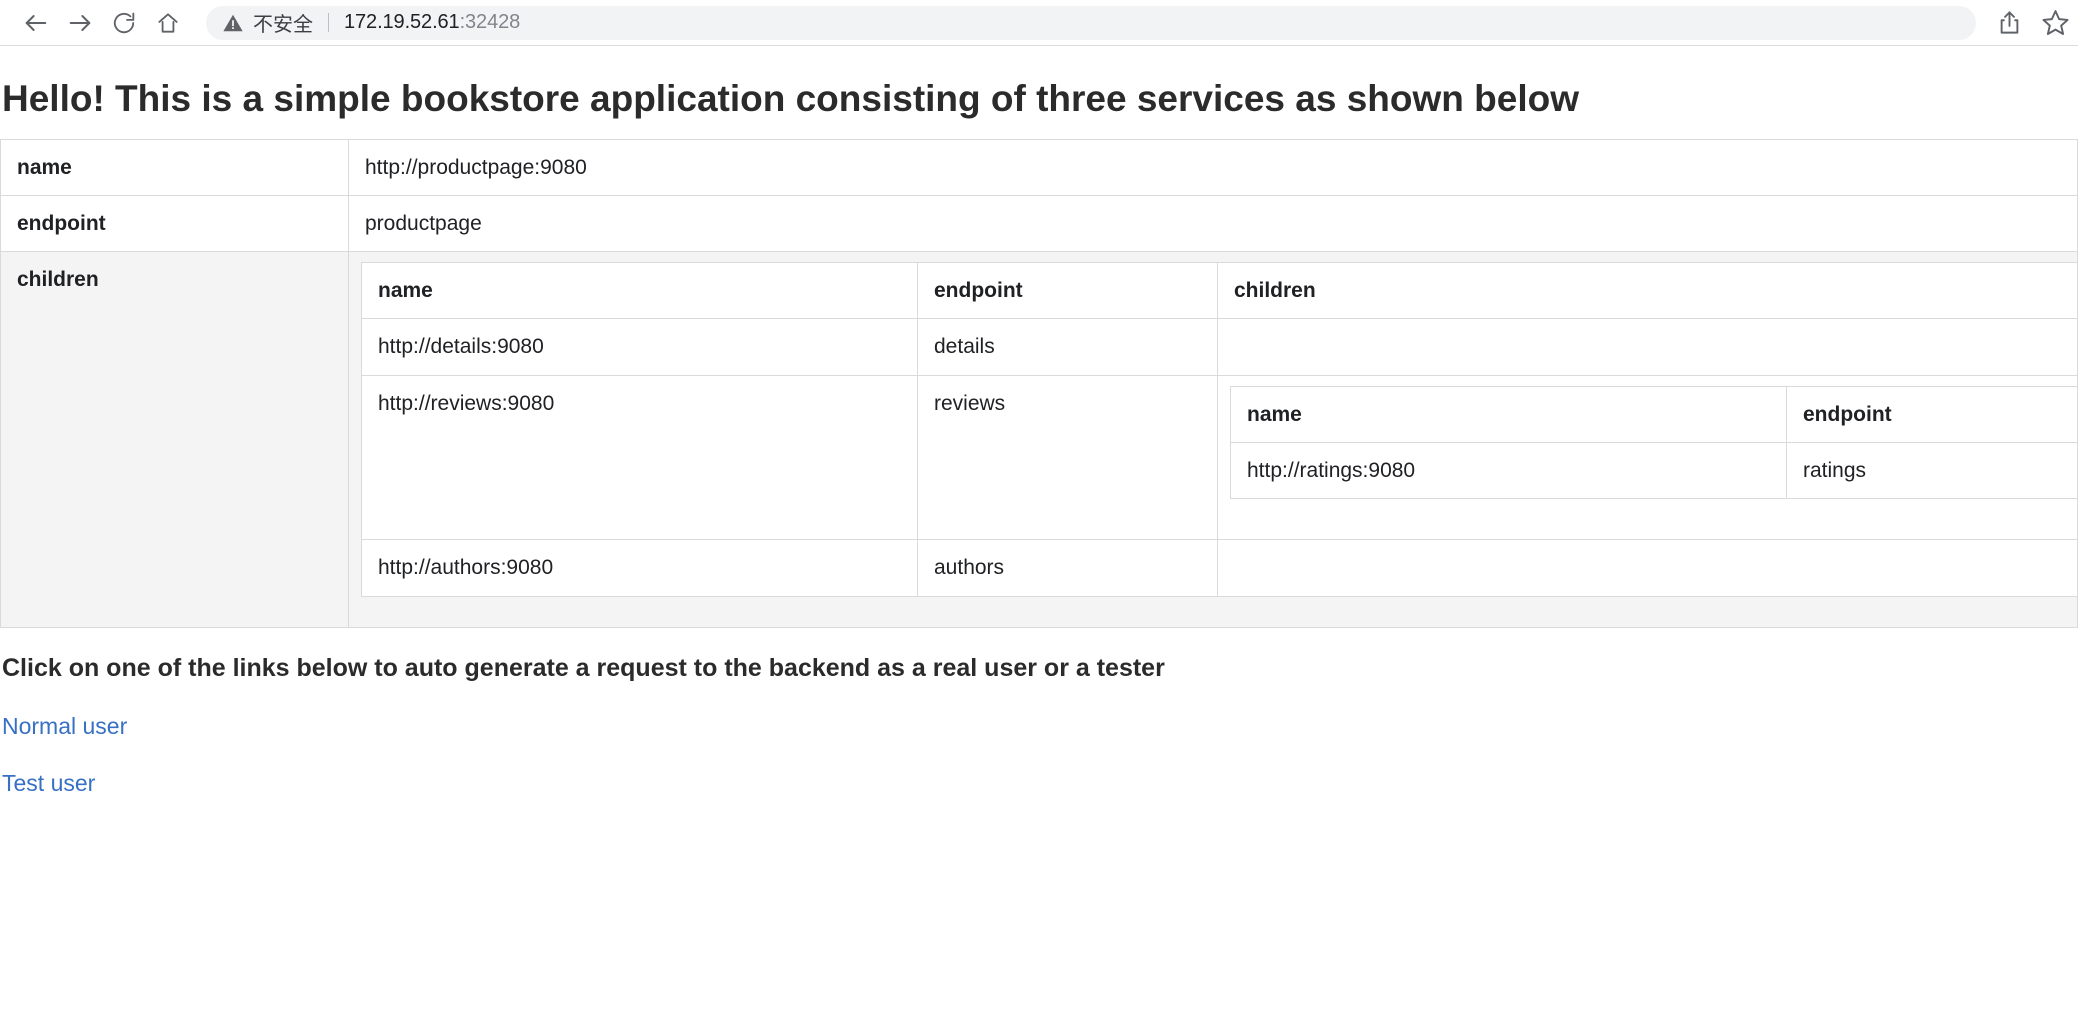  I want to click on url-host: 172.19.52.61, so click(402, 22).